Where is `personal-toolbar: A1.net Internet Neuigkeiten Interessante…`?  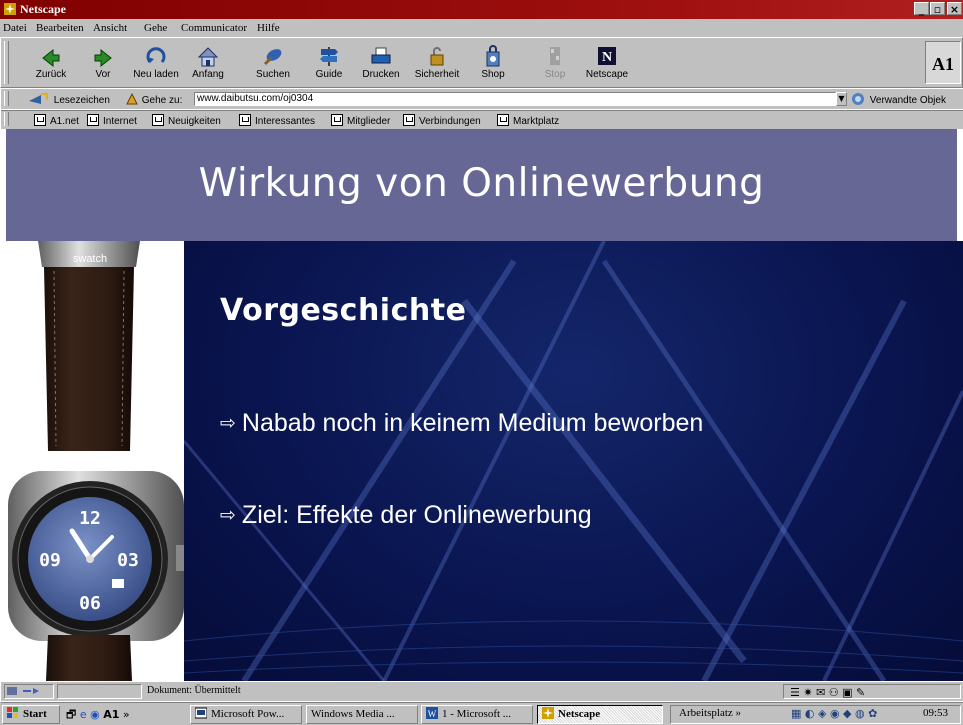 personal-toolbar: A1.net Internet Neuigkeiten Interessante… is located at coordinates (481, 120).